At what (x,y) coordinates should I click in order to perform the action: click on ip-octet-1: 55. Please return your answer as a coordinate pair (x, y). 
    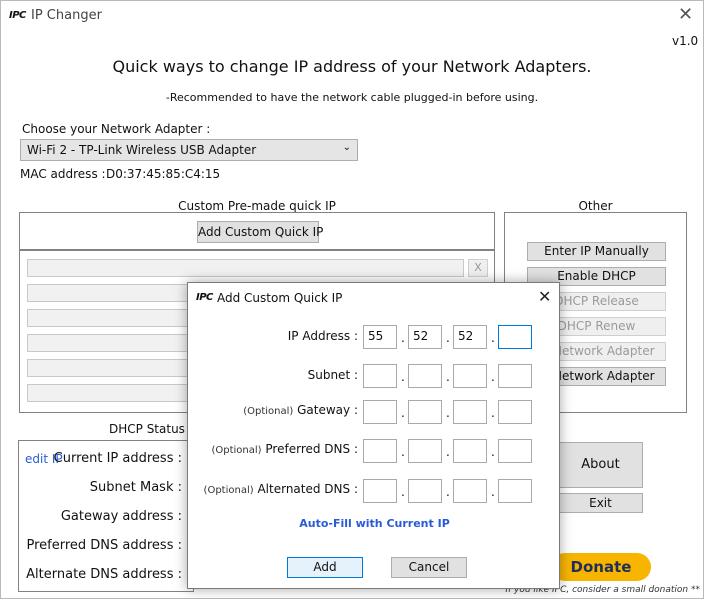
    Looking at the image, I should click on (380, 337).